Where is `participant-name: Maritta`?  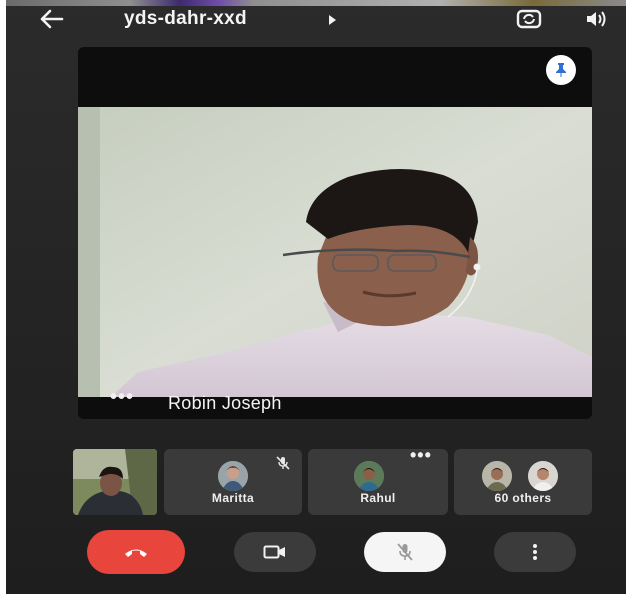
participant-name: Maritta is located at coordinates (233, 498).